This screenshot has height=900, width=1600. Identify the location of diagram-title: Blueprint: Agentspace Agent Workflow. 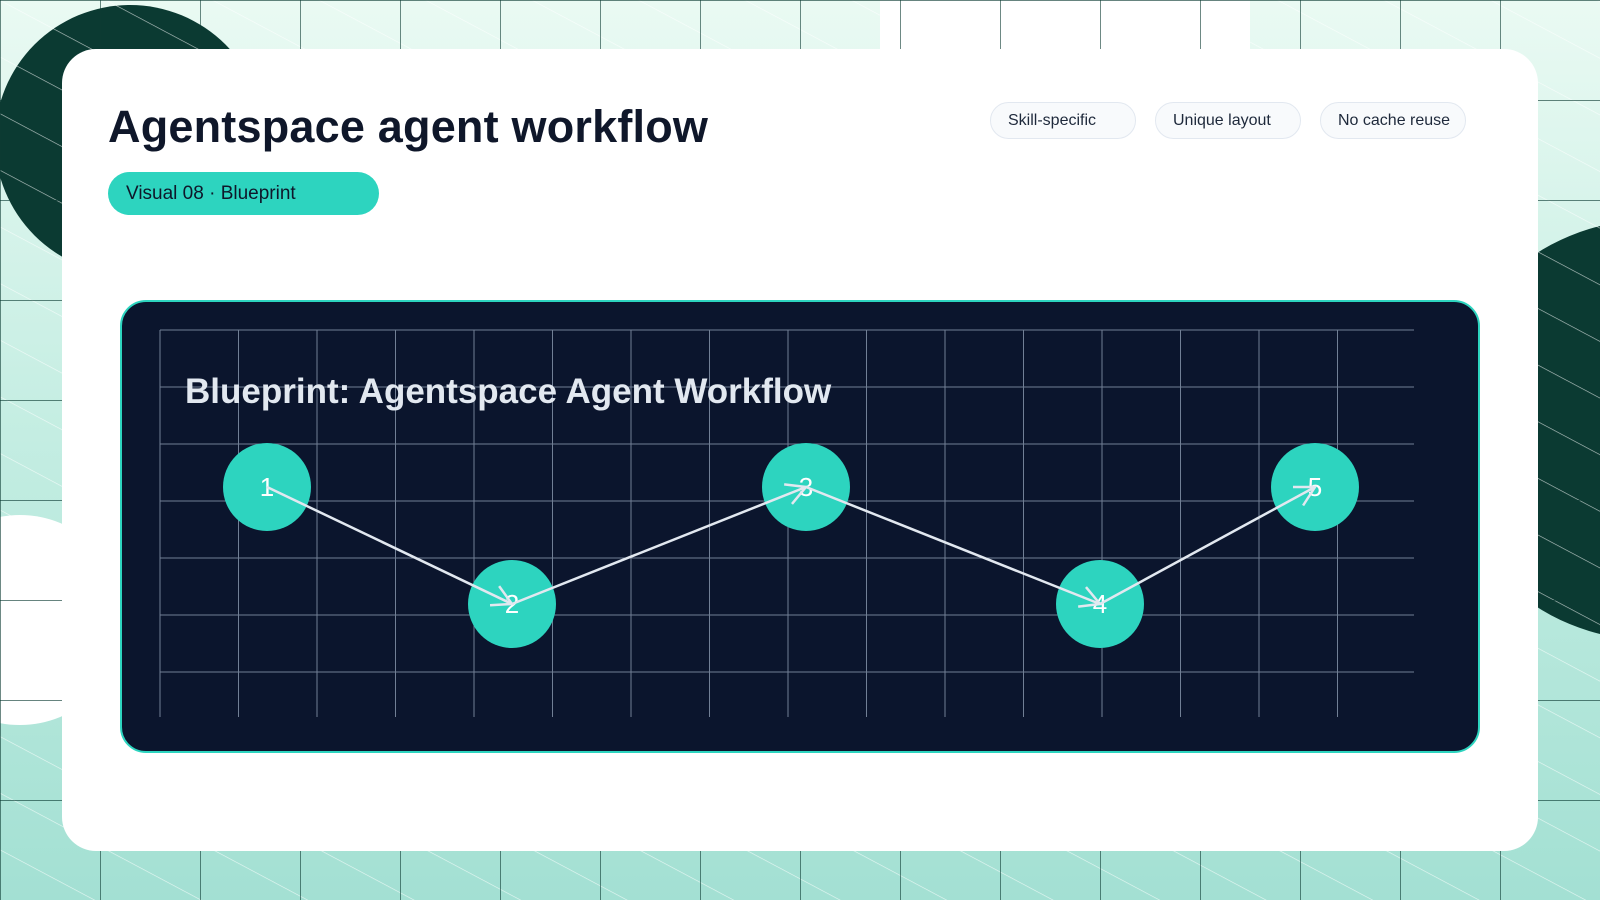
(508, 391).